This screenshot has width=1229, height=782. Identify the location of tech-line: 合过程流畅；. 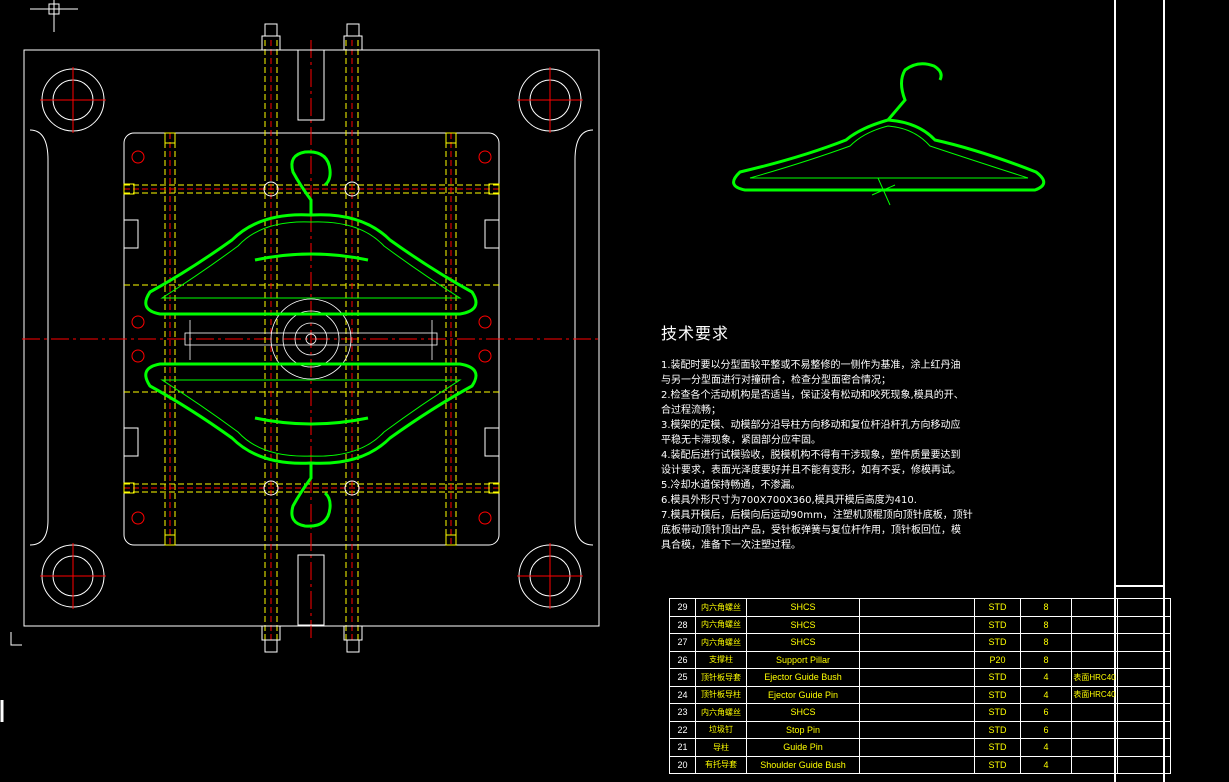
(691, 410).